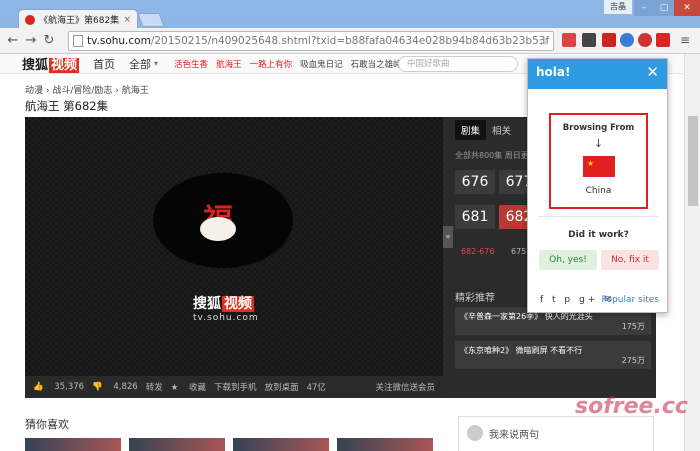  What do you see at coordinates (475, 433) in the screenshot?
I see `avatar` at bounding box center [475, 433].